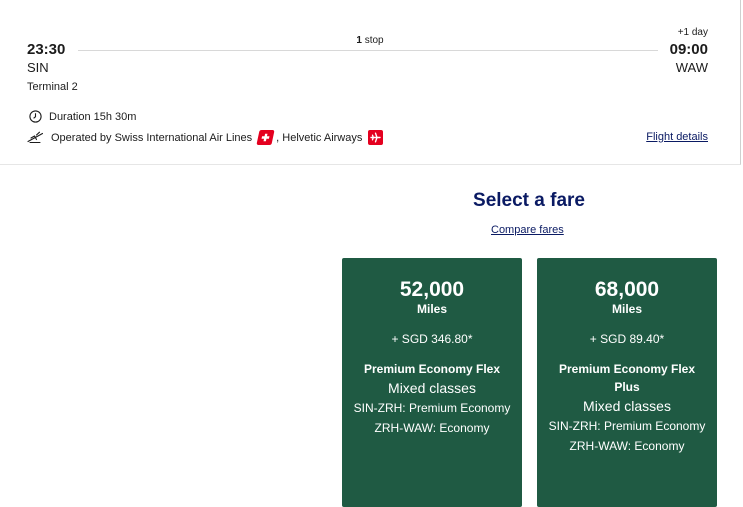  What do you see at coordinates (627, 378) in the screenshot?
I see `fare-name: Premium Economy Flex Plus` at bounding box center [627, 378].